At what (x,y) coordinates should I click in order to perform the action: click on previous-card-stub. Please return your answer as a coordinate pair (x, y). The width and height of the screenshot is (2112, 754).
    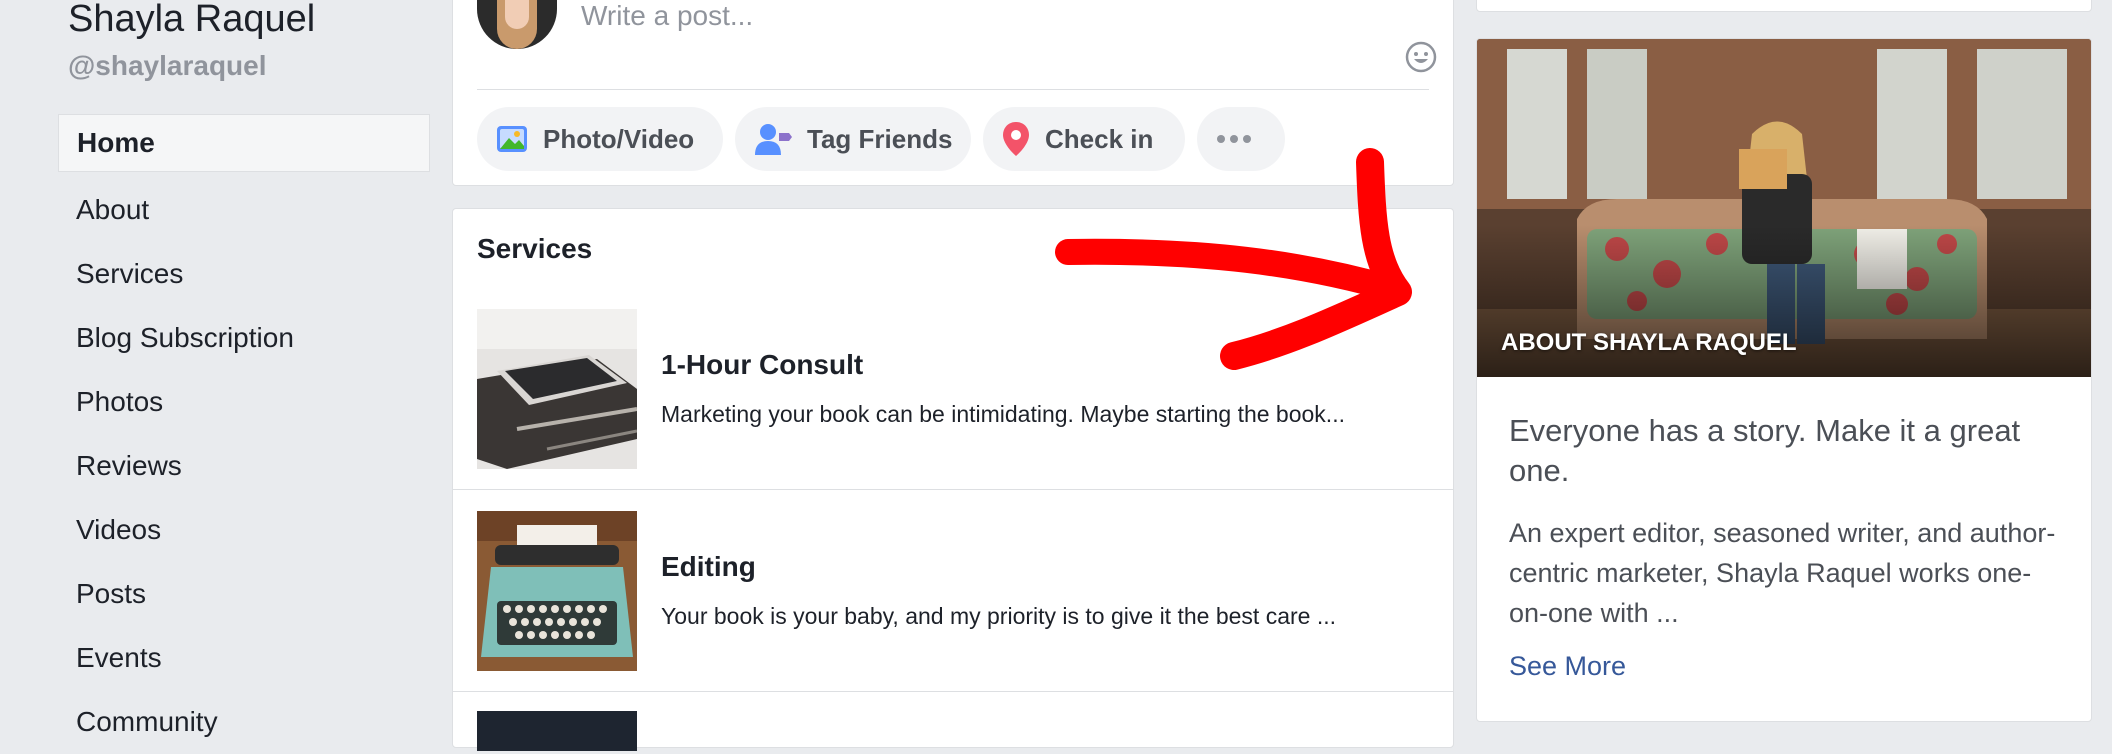
    Looking at the image, I should click on (1784, 6).